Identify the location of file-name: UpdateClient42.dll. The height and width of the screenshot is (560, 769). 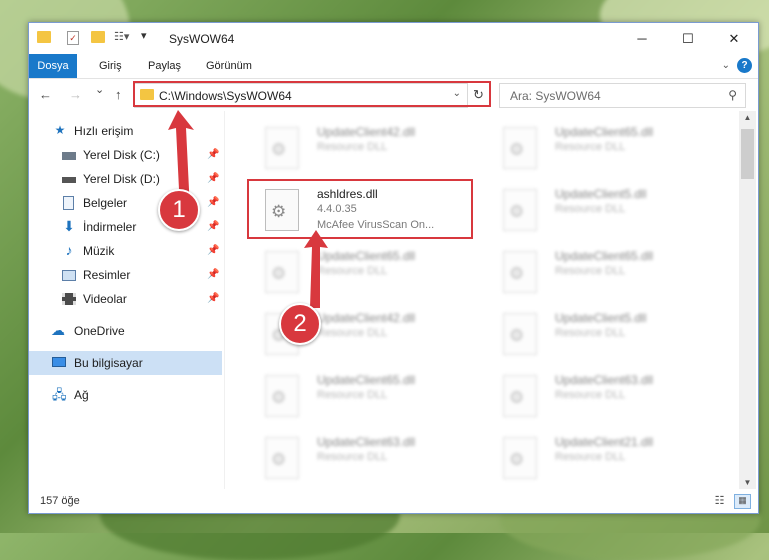
(366, 132).